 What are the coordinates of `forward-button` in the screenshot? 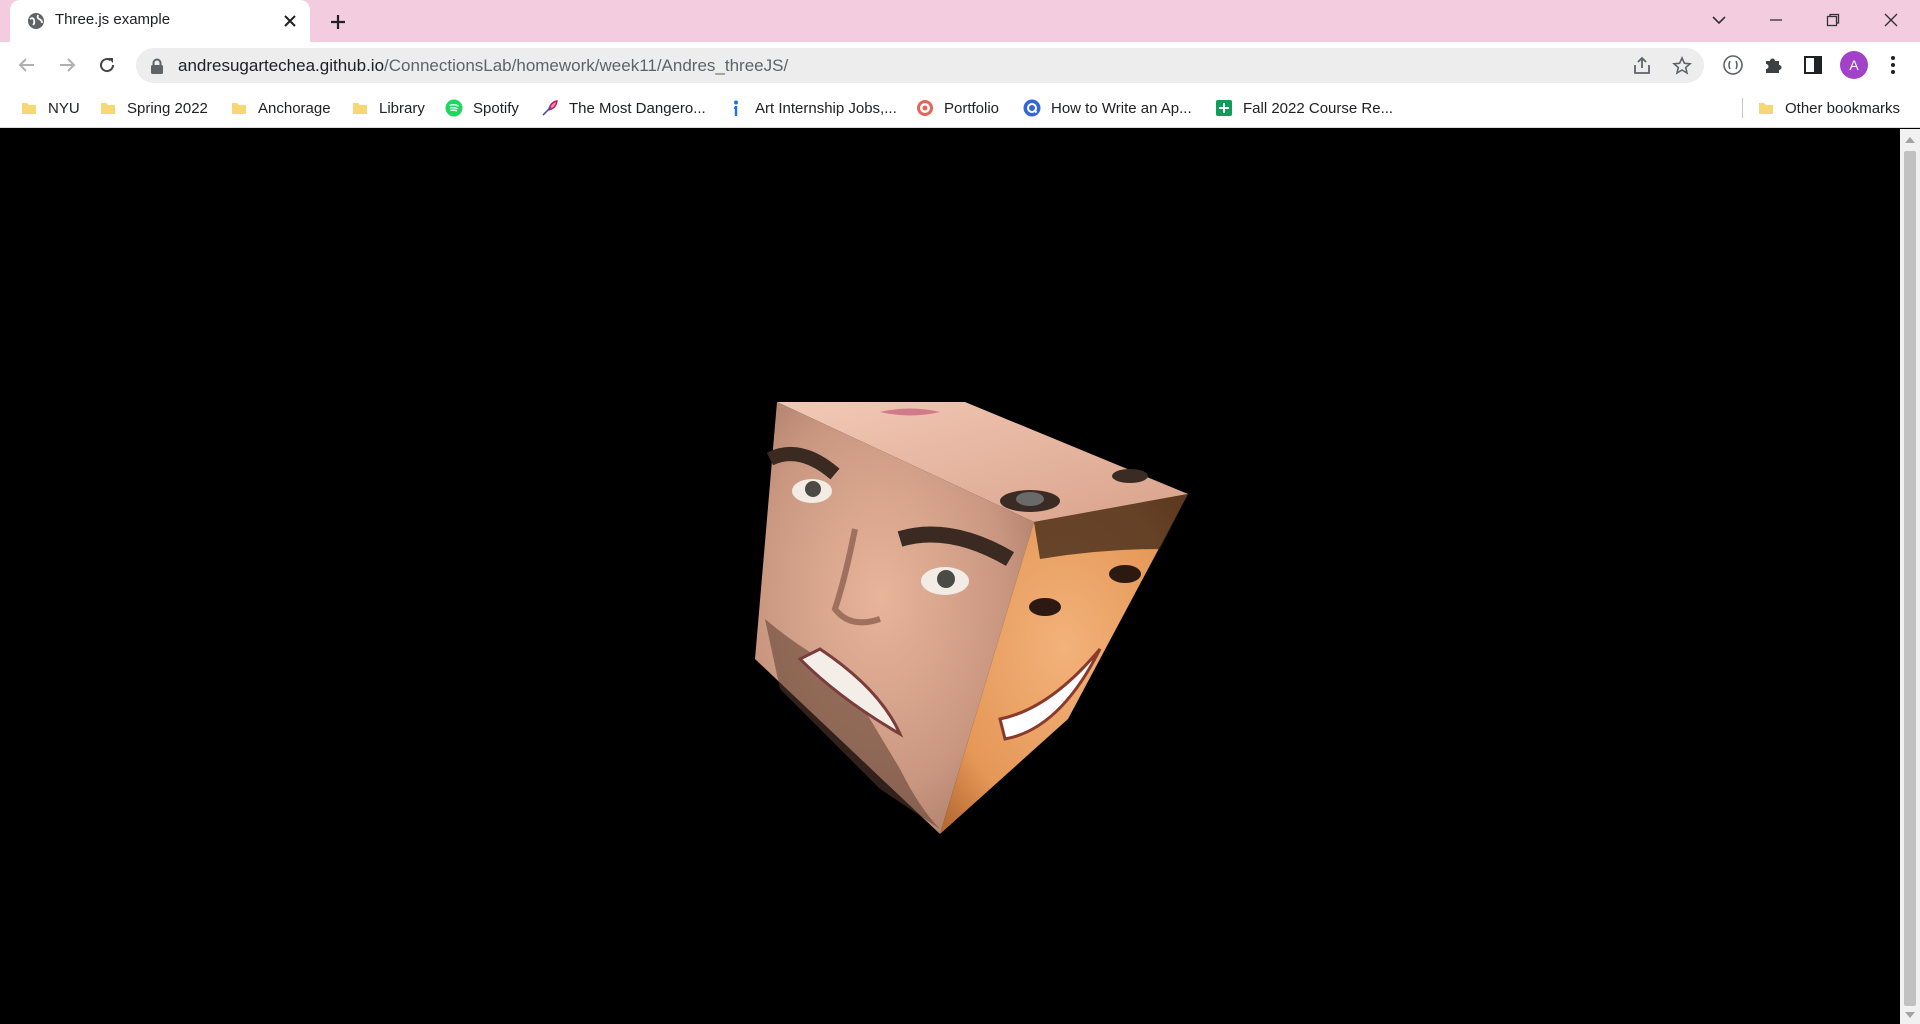 It's located at (67, 65).